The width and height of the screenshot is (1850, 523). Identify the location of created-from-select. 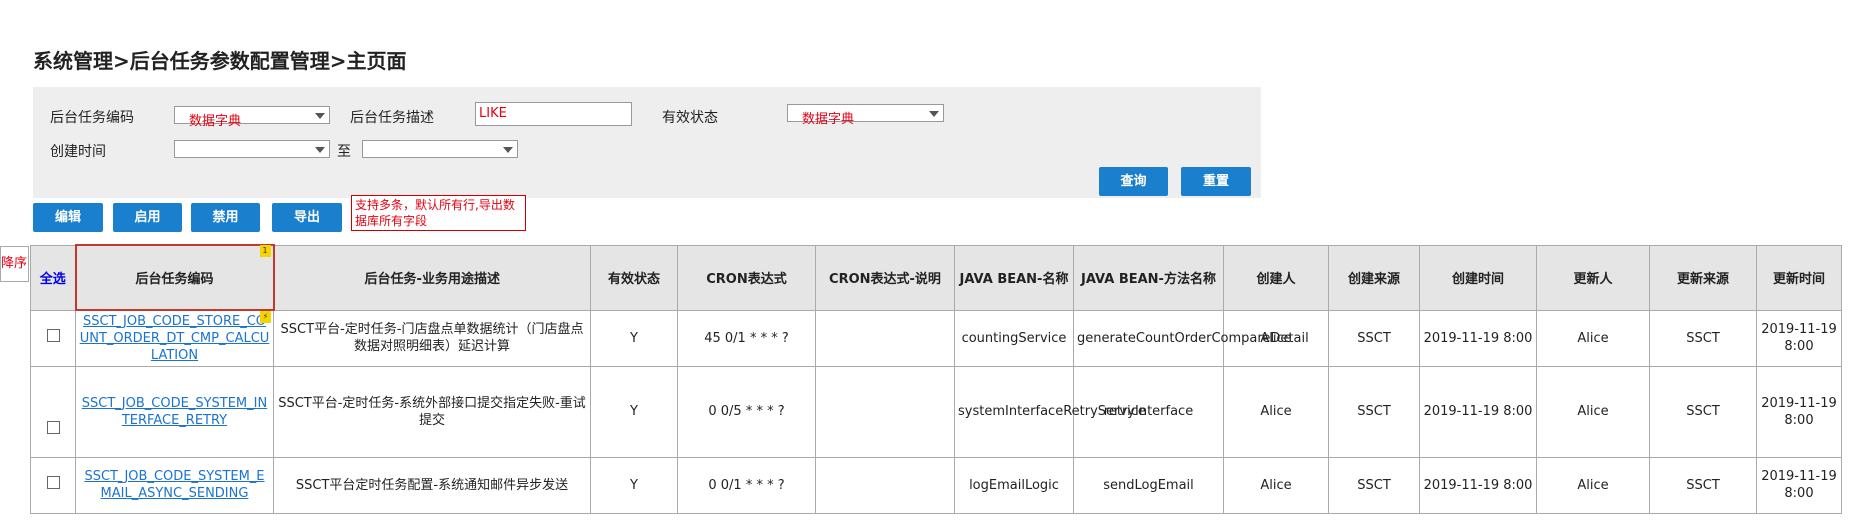
(252, 149).